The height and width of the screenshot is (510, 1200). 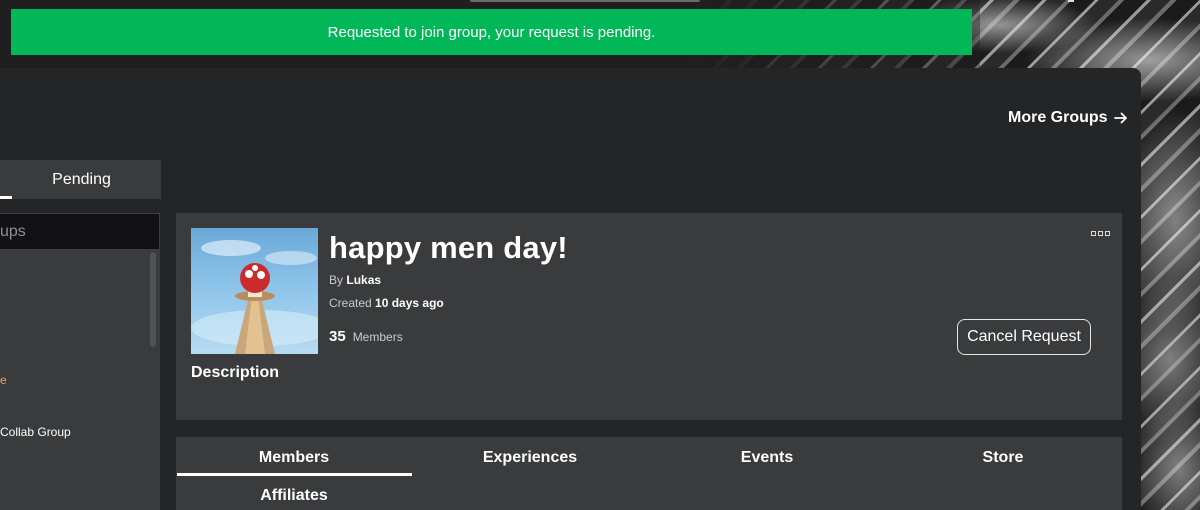 What do you see at coordinates (1101, 234) in the screenshot?
I see `more-options-icon` at bounding box center [1101, 234].